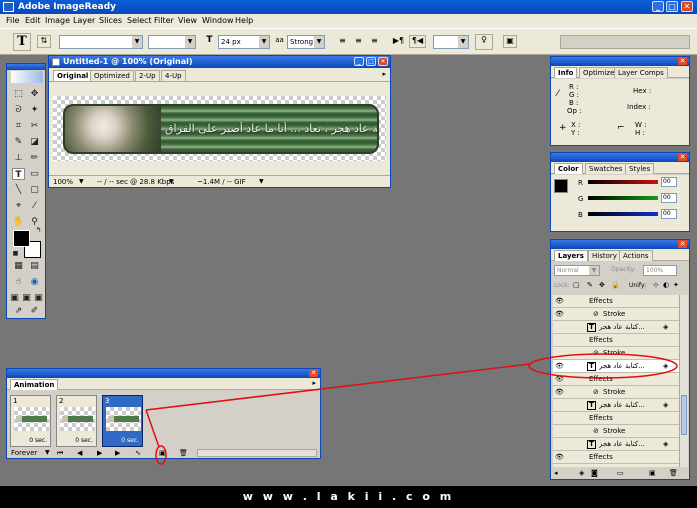 The image size is (697, 508). I want to click on annotation-ellipse-layer, so click(603, 366).